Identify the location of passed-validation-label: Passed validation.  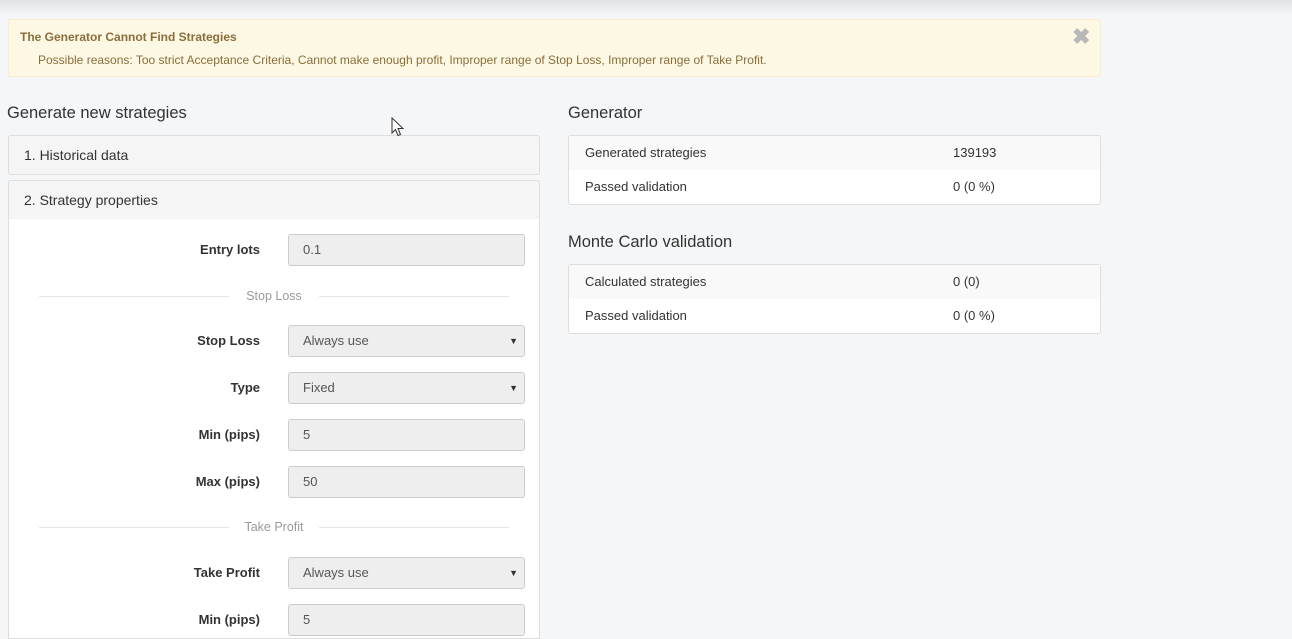
(636, 186).